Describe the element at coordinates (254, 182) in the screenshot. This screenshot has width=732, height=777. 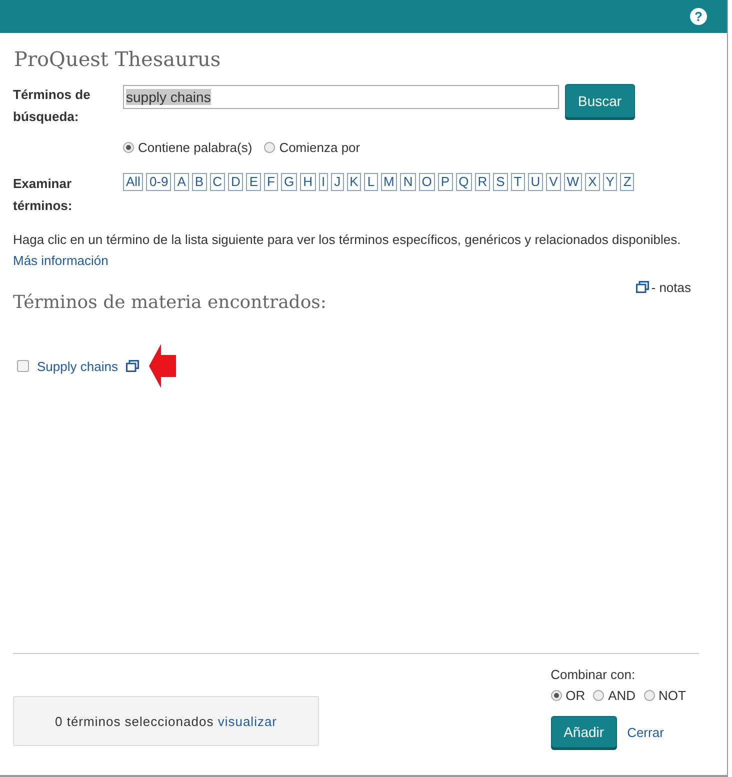
I see `letter-link: E` at that location.